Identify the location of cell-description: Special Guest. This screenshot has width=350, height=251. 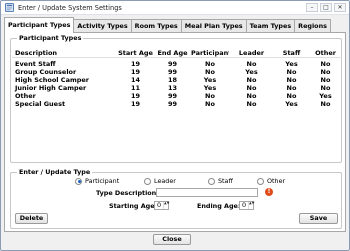
(40, 104).